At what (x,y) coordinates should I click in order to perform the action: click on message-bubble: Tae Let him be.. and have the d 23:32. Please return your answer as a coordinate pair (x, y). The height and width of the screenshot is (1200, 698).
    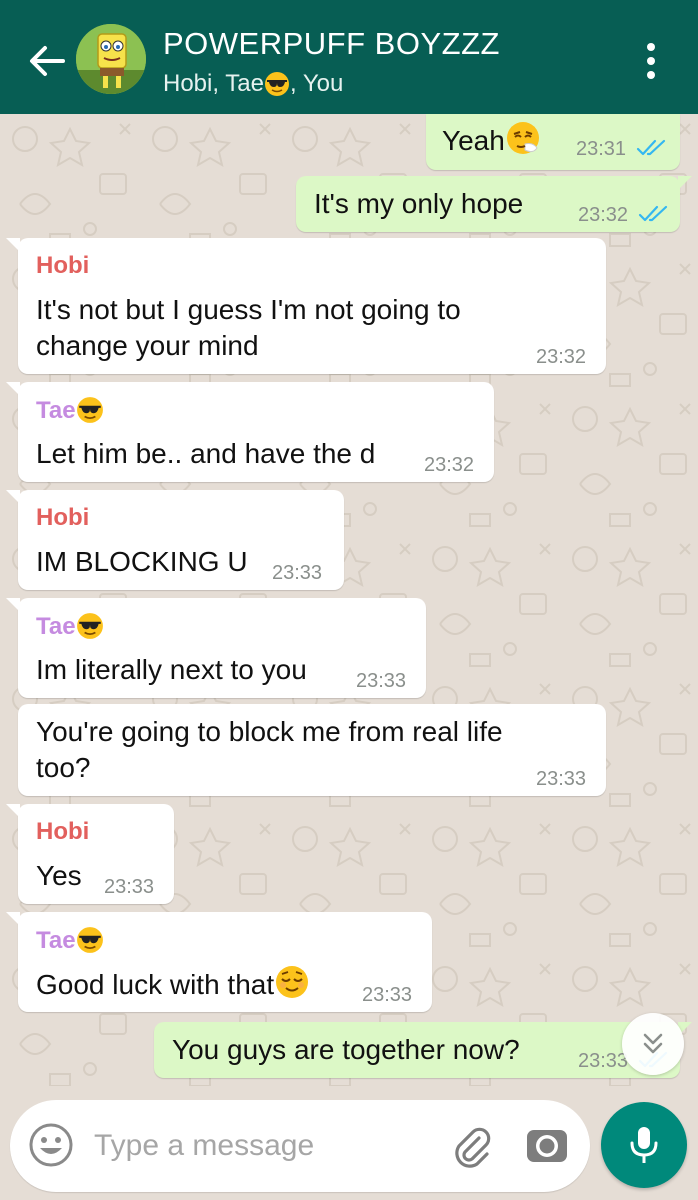
    Looking at the image, I should click on (250, 432).